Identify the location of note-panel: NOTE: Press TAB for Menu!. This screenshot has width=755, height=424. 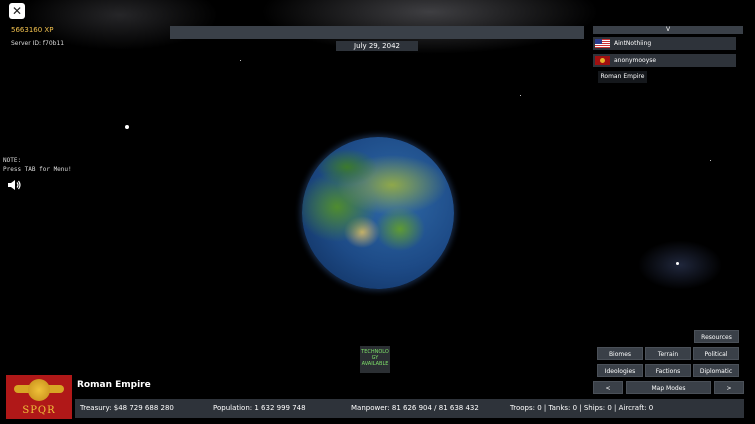
(37, 165).